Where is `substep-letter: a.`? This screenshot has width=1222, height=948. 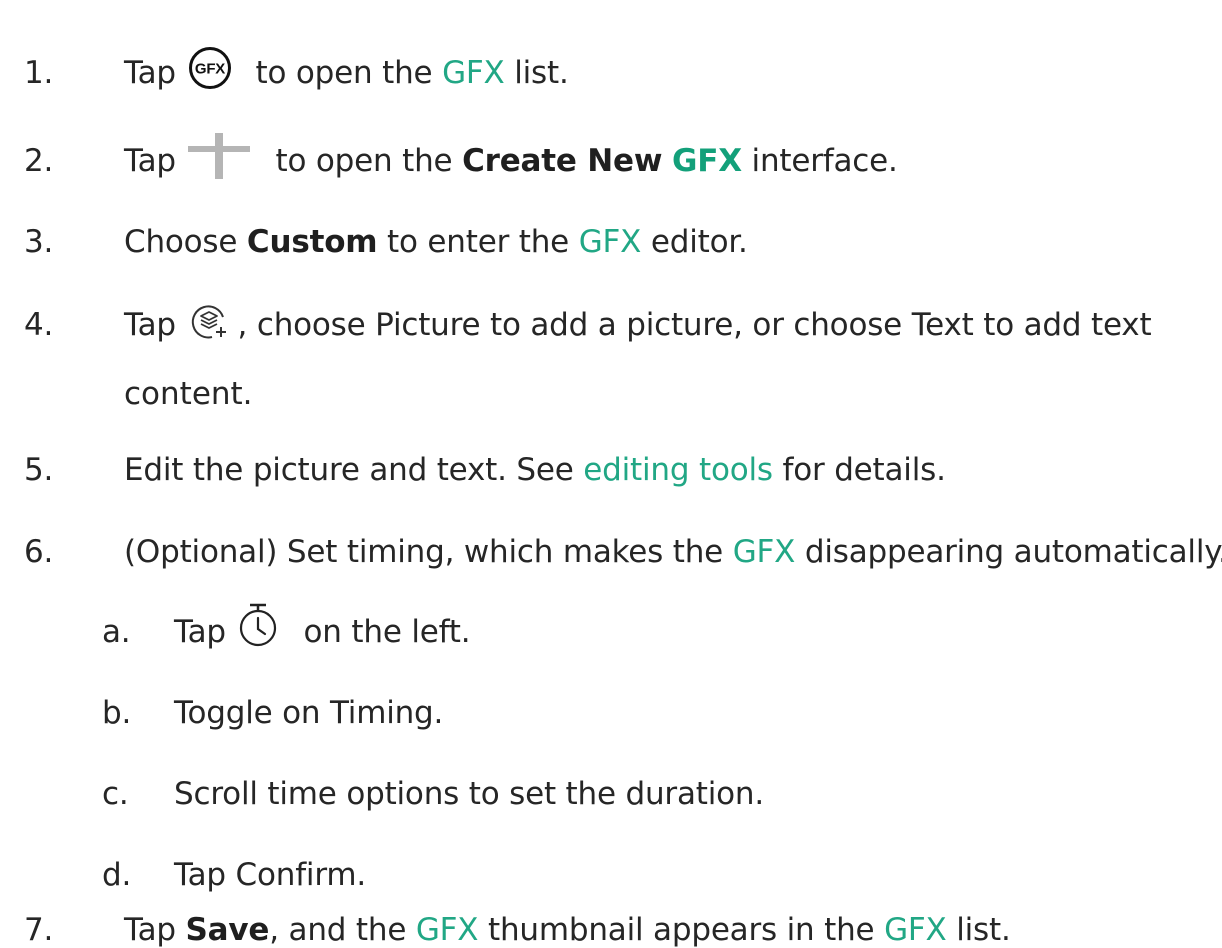
substep-letter: a. is located at coordinates (116, 632).